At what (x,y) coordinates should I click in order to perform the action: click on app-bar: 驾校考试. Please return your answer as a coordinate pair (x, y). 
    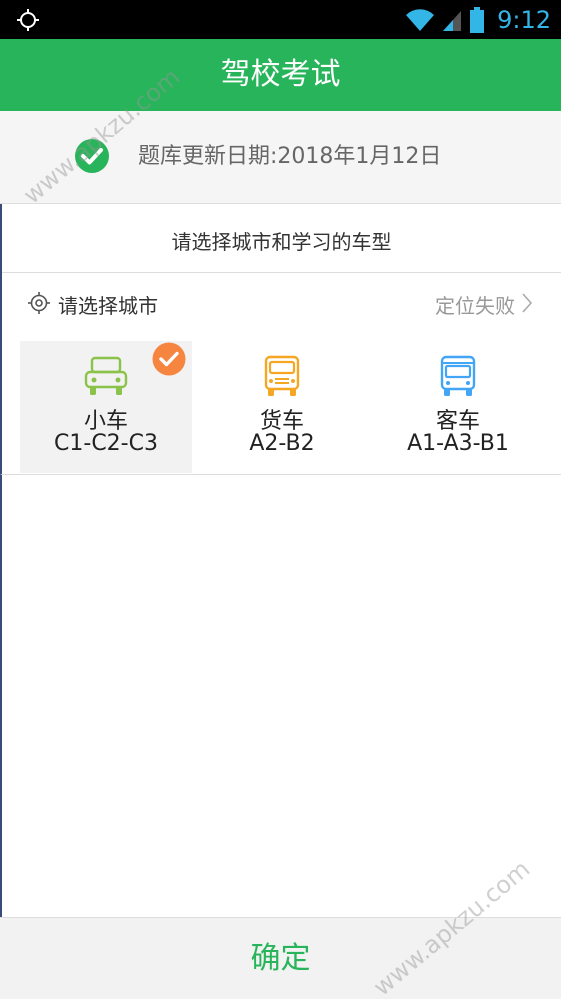
    Looking at the image, I should click on (280, 75).